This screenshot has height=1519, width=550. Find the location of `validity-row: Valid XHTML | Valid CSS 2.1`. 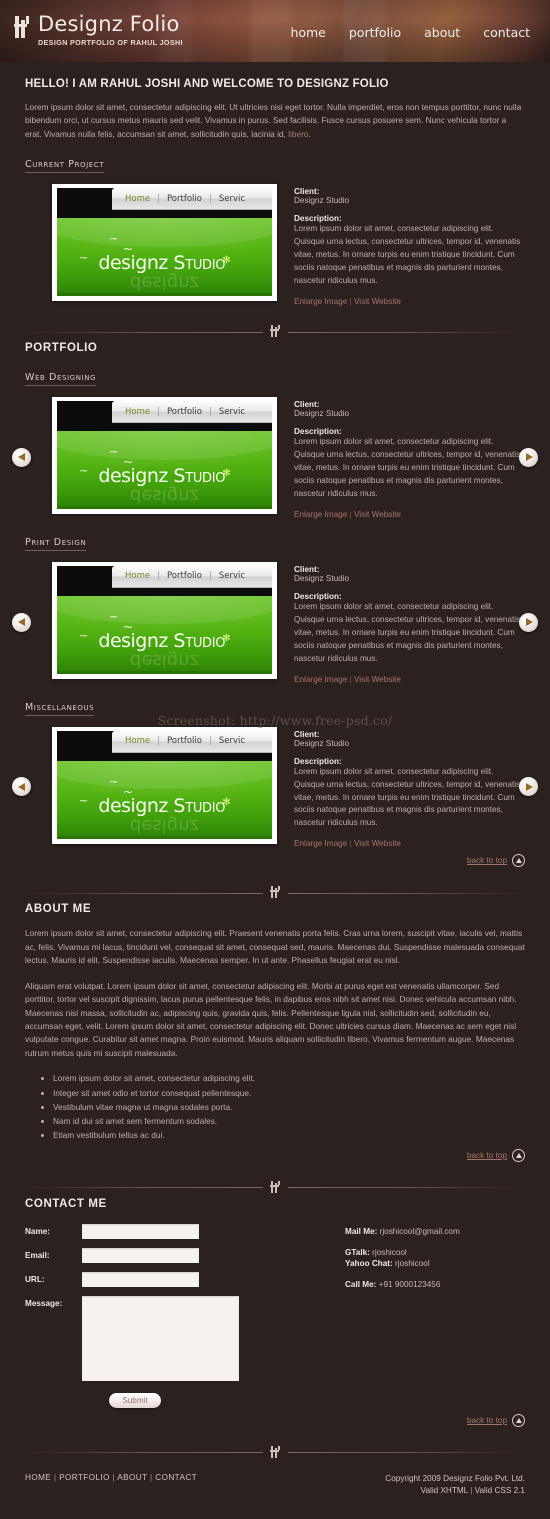

validity-row: Valid XHTML | Valid CSS 2.1 is located at coordinates (455, 1491).